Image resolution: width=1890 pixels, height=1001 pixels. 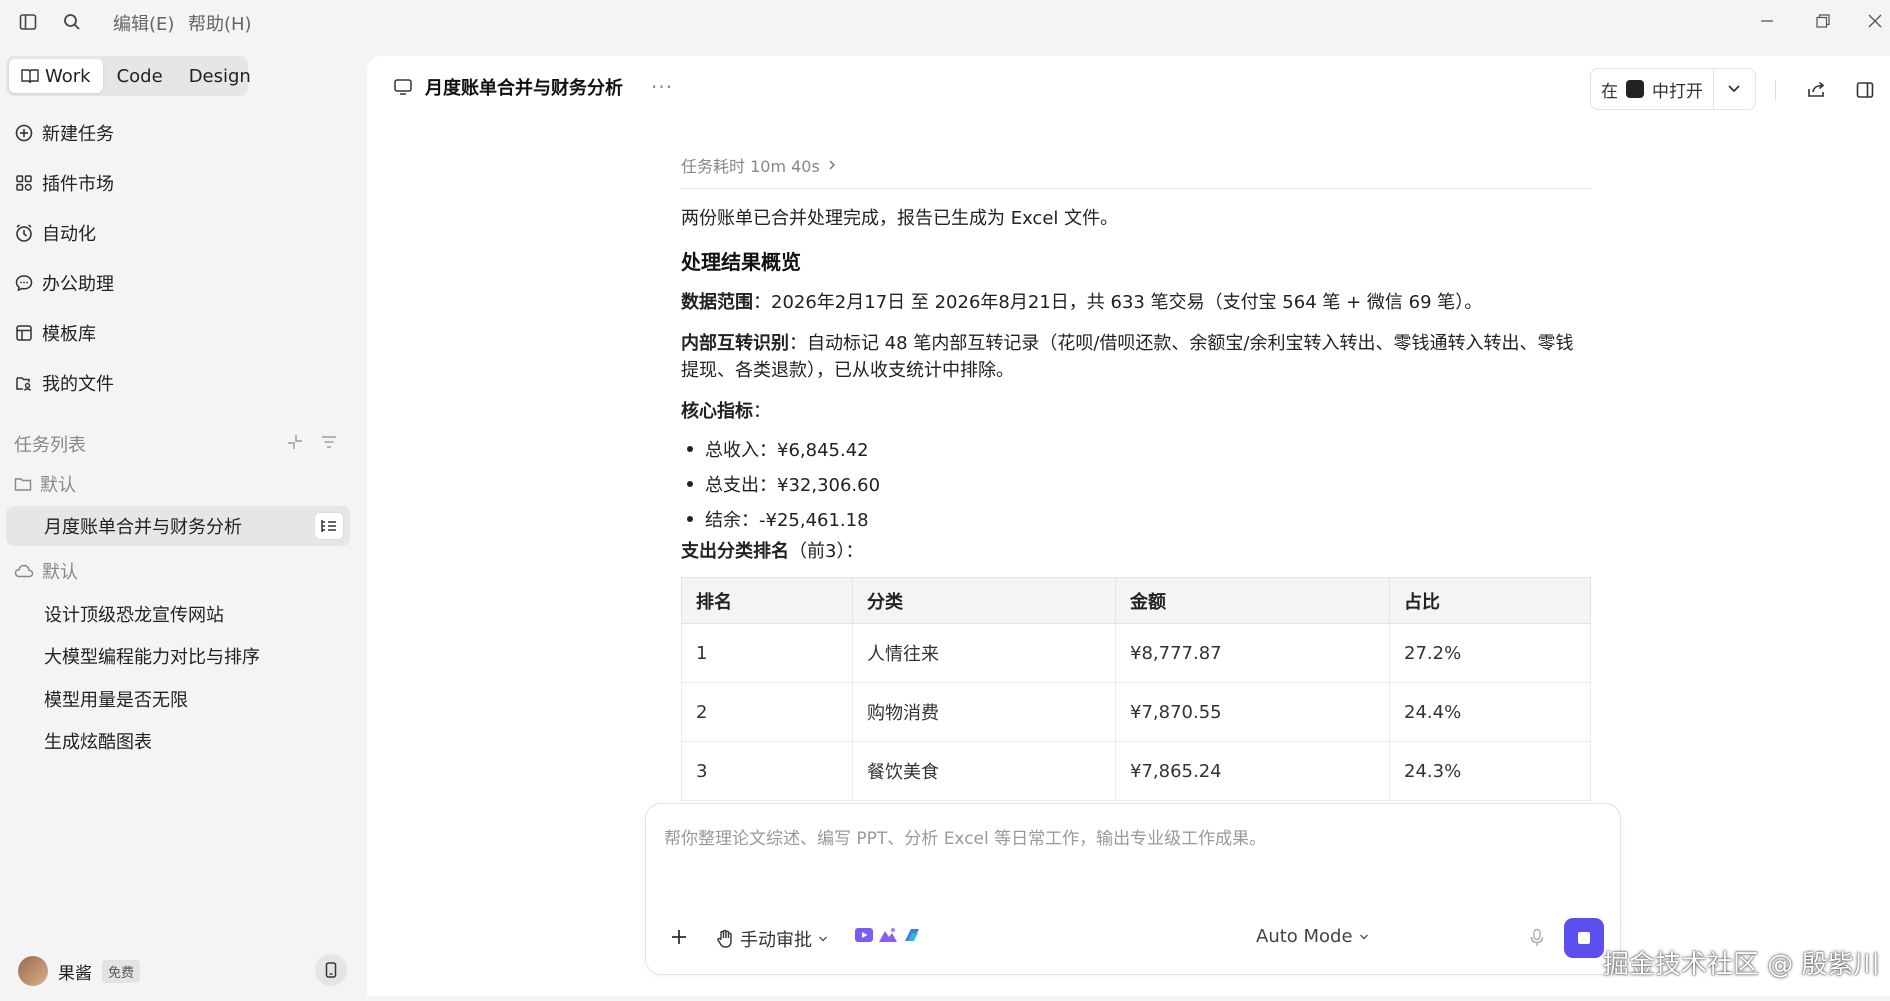 I want to click on table-cell: 2, so click(x=767, y=712).